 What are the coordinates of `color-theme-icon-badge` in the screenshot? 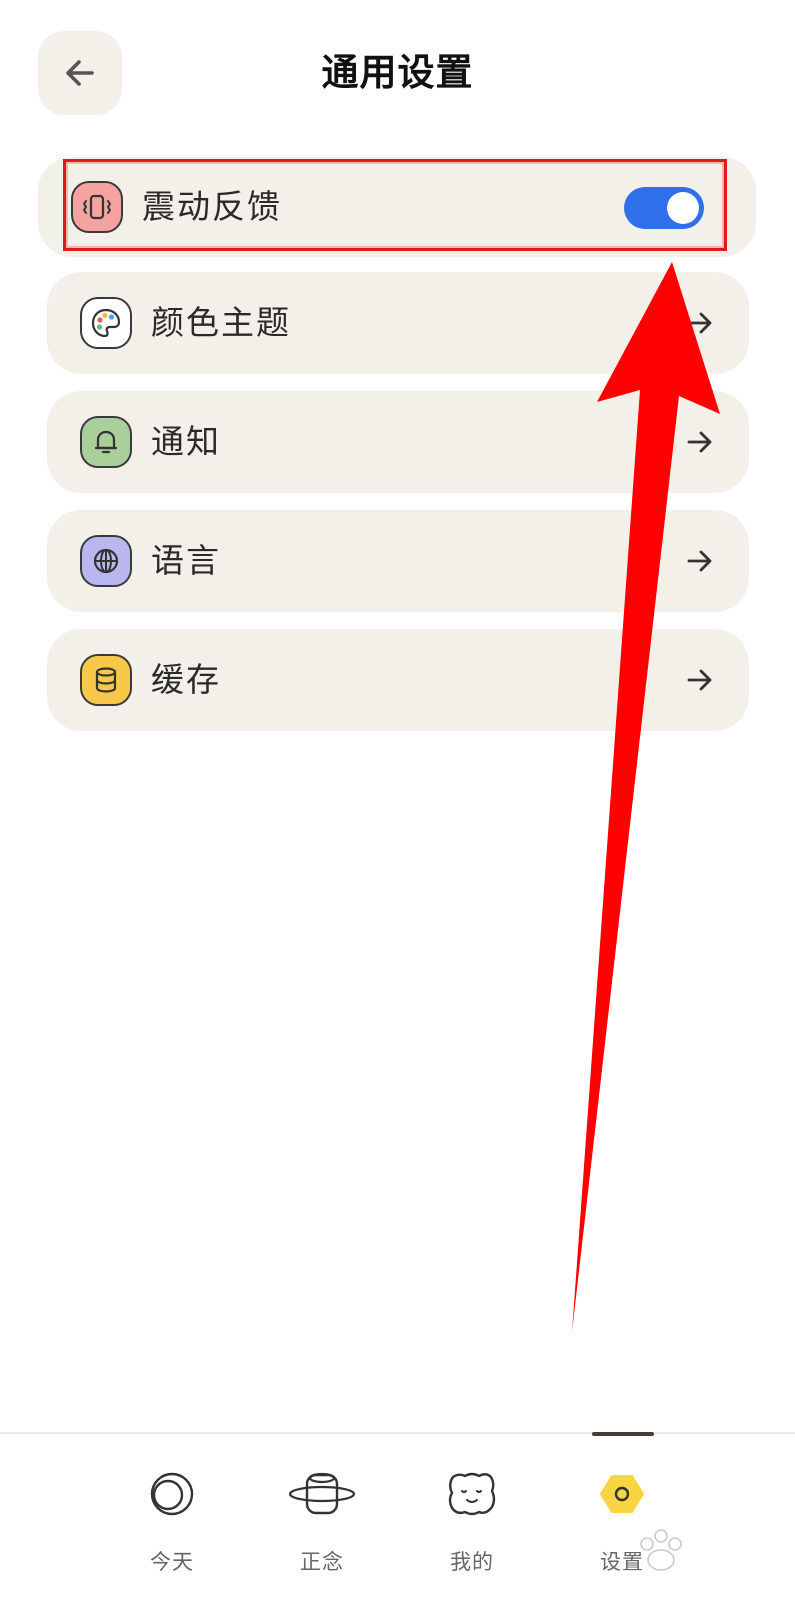 It's located at (106, 323).